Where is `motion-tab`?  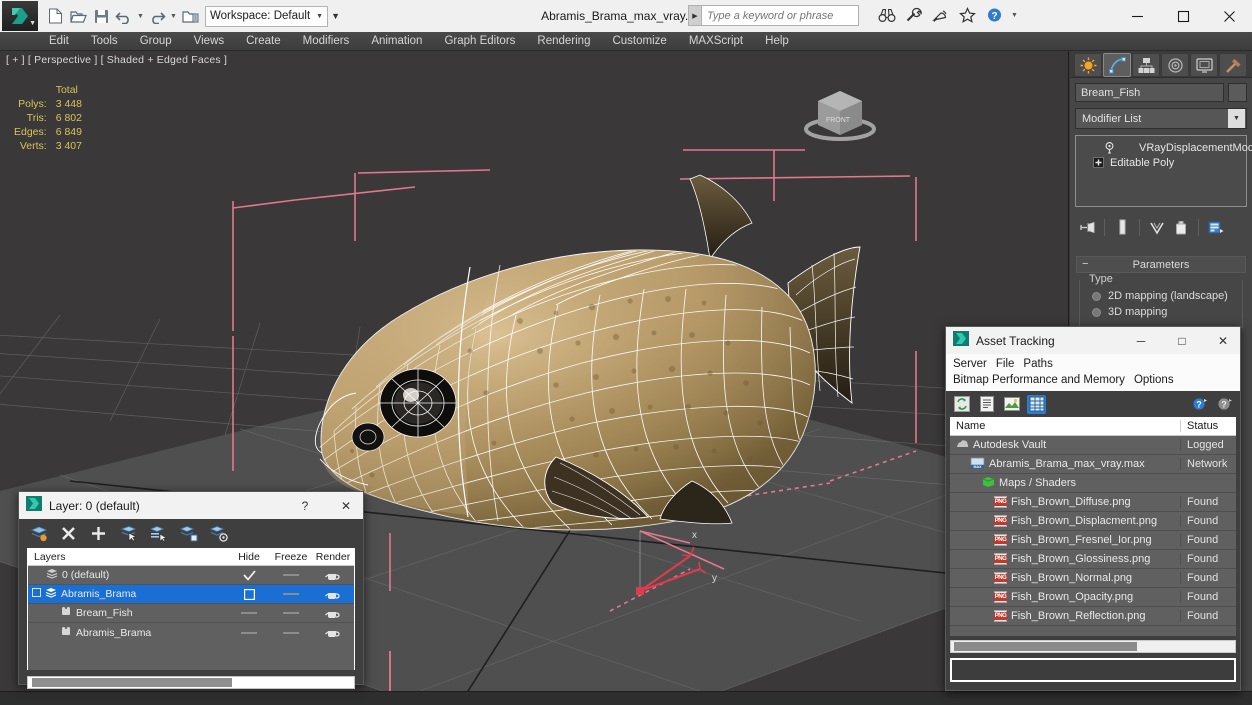 motion-tab is located at coordinates (1175, 65).